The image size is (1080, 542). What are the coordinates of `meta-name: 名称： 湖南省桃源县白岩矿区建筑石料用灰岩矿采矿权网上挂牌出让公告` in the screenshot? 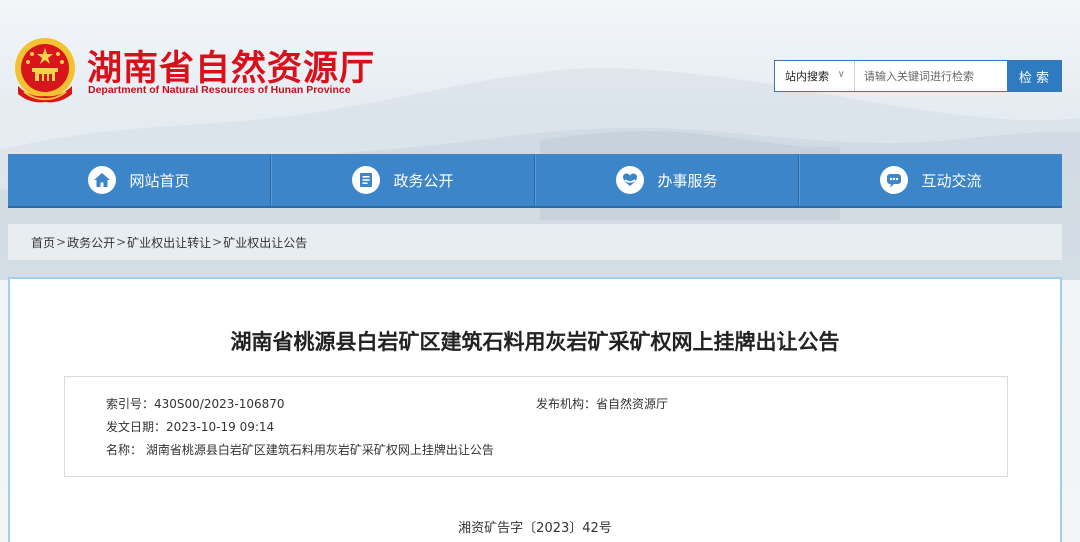 It's located at (300, 449).